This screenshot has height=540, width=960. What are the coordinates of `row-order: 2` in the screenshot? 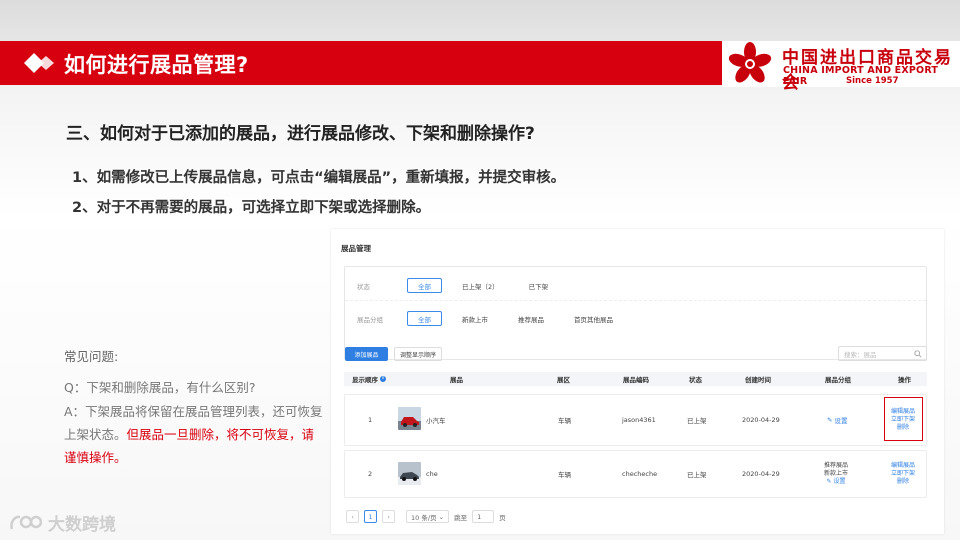 It's located at (370, 474).